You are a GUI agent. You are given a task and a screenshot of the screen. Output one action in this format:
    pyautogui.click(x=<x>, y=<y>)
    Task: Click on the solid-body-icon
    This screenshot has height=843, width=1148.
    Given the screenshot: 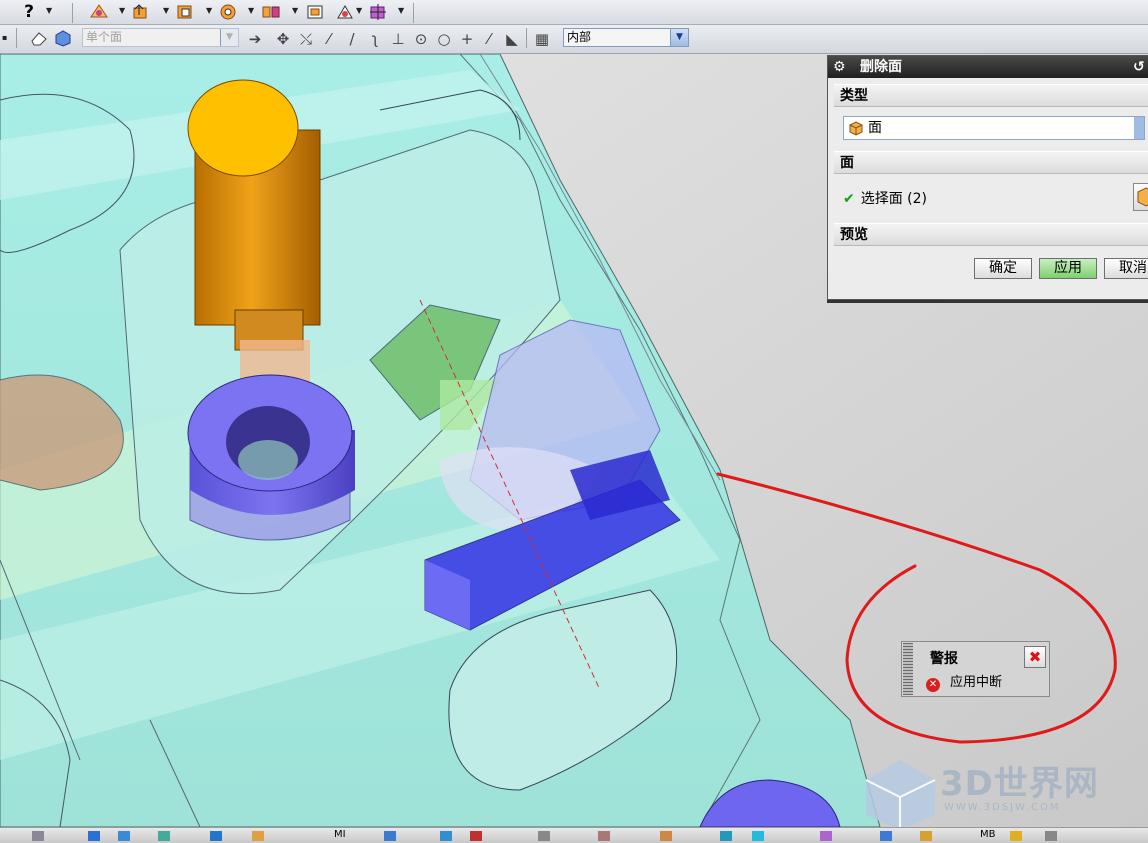 What is the action you would take?
    pyautogui.click(x=63, y=38)
    